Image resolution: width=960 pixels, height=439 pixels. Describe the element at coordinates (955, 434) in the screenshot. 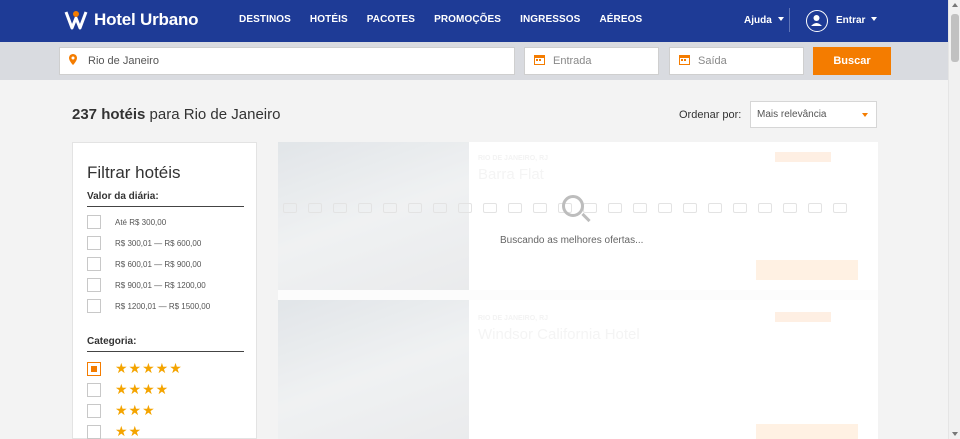

I see `scroll-down-icon` at that location.